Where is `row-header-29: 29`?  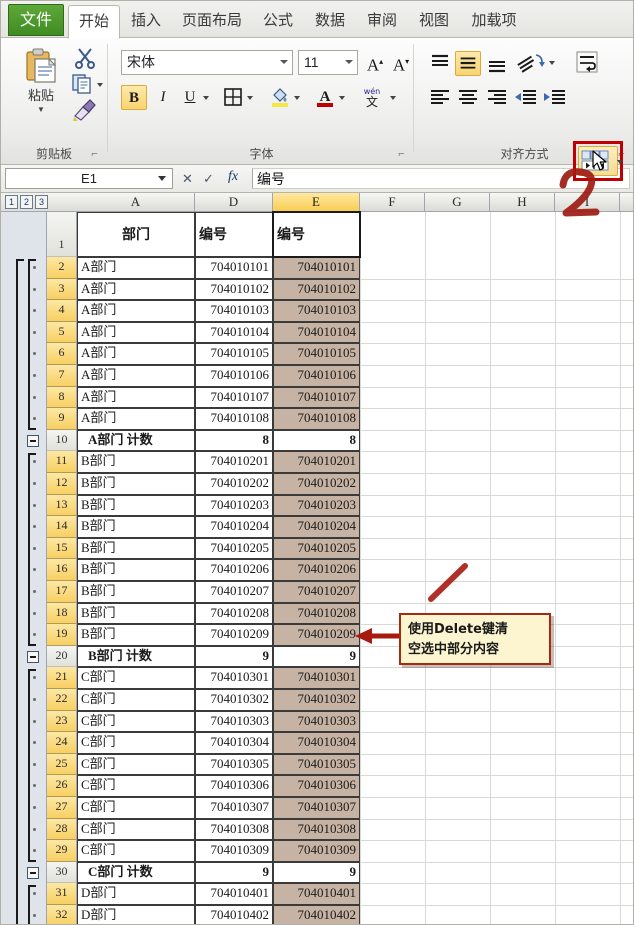 row-header-29: 29 is located at coordinates (62, 851).